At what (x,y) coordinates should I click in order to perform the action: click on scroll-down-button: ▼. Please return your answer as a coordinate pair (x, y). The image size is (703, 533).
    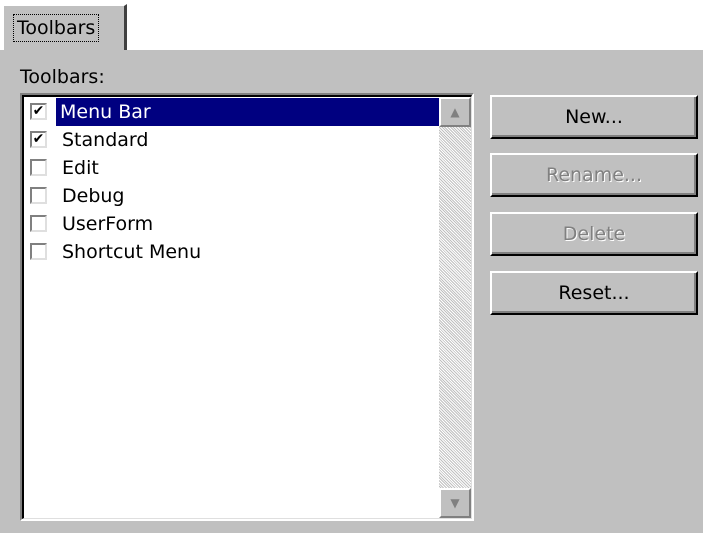
    Looking at the image, I should click on (455, 503).